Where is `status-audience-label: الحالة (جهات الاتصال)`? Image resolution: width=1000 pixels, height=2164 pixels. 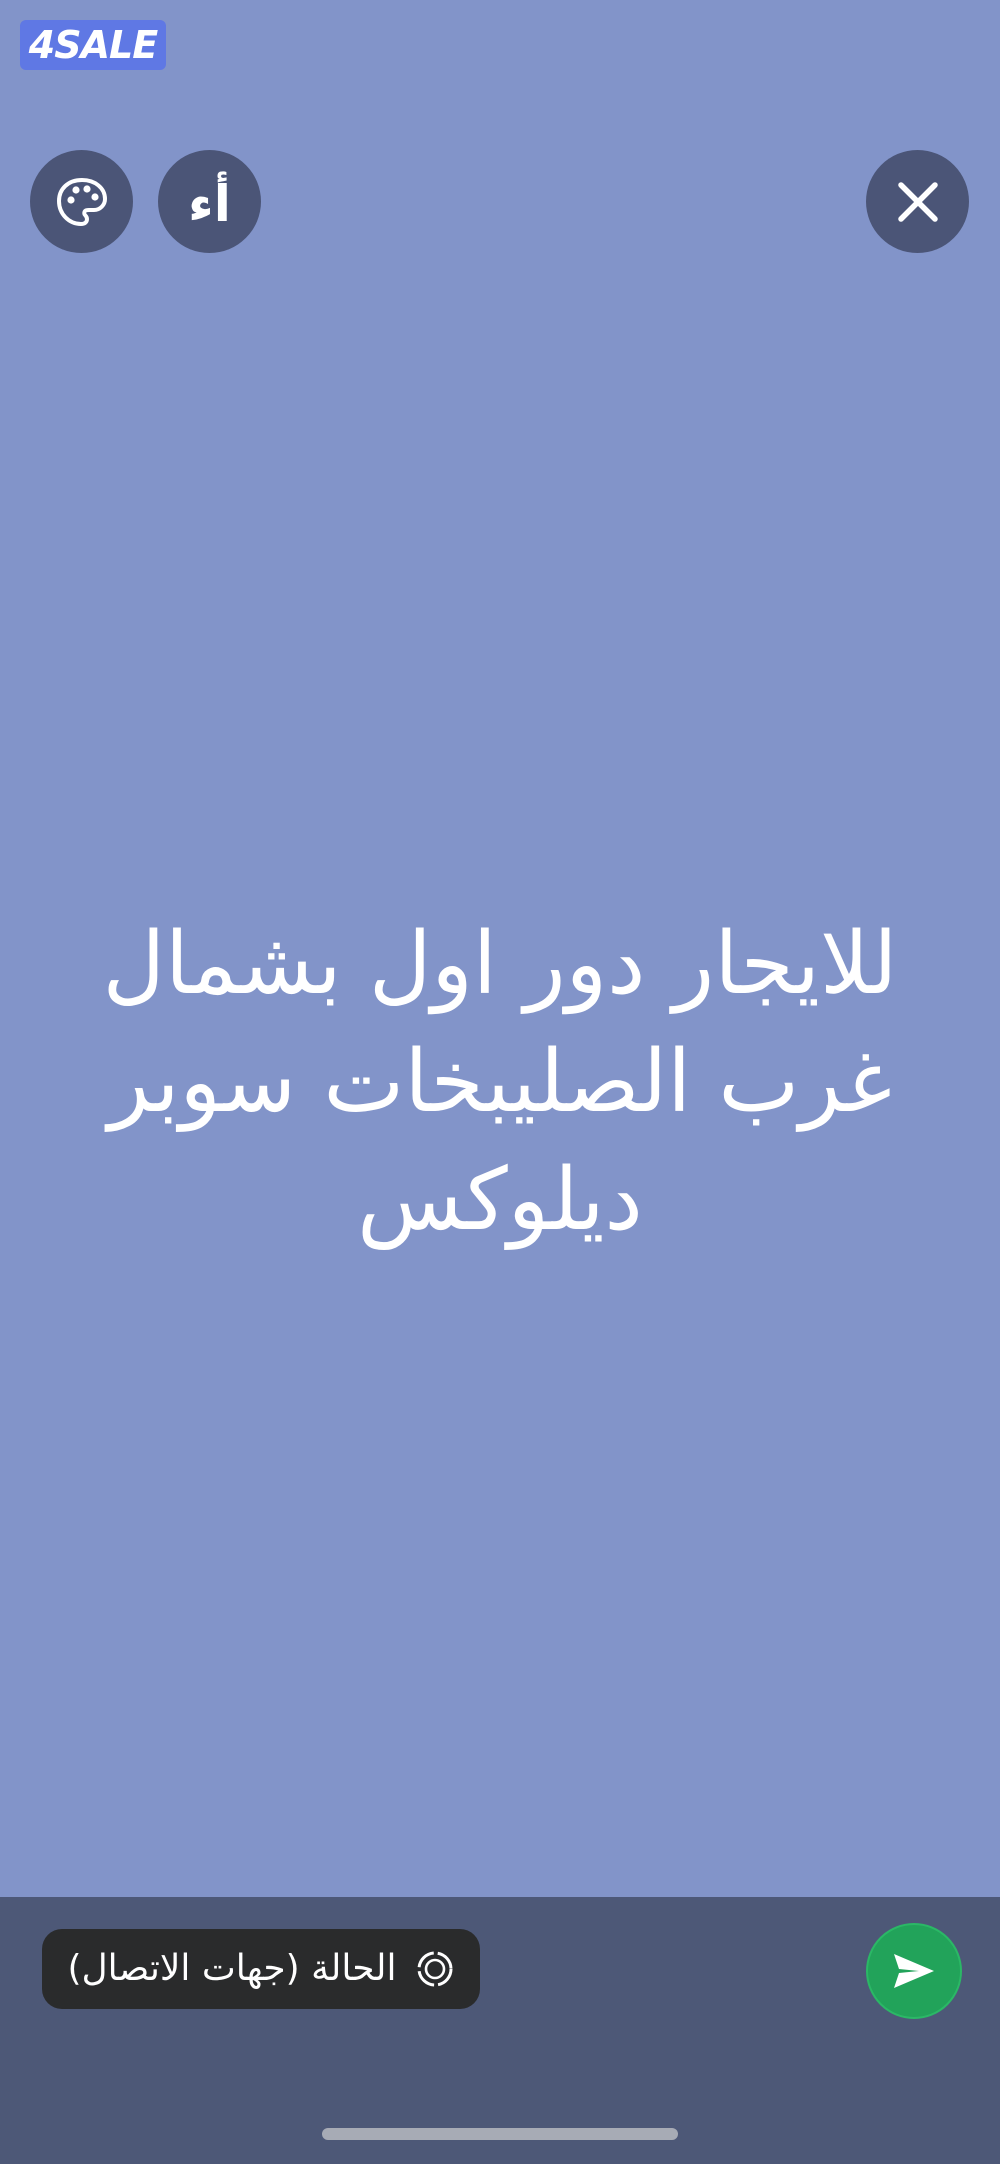 status-audience-label: الحالة (جهات الاتصال) is located at coordinates (232, 1968).